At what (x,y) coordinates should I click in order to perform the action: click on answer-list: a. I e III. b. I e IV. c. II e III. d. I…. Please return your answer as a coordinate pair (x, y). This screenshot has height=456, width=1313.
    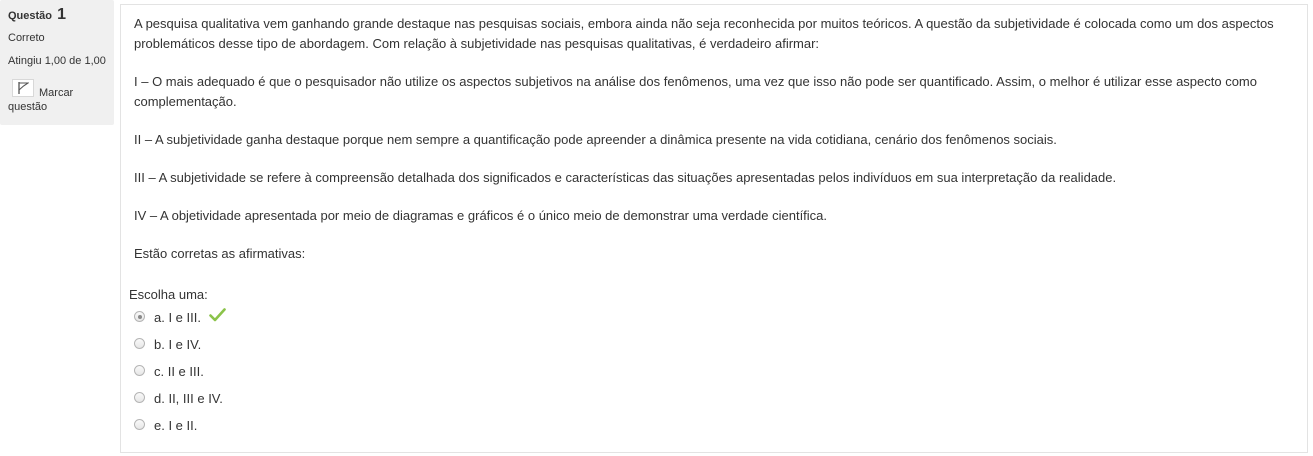
    Looking at the image, I should click on (284, 375).